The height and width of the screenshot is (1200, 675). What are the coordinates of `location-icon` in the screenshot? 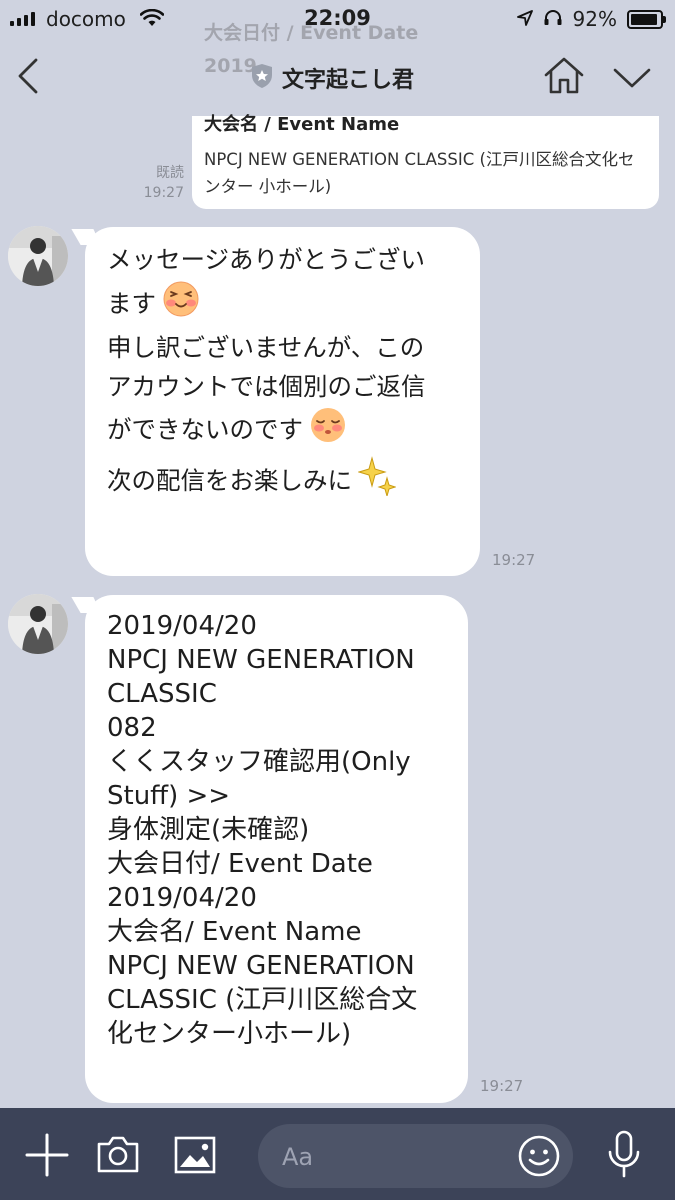 It's located at (524, 19).